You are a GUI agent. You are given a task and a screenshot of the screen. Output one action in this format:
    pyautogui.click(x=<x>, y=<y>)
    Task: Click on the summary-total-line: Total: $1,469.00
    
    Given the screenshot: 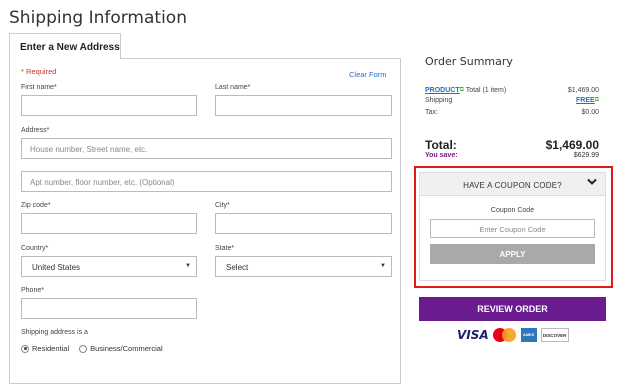 What is the action you would take?
    pyautogui.click(x=512, y=145)
    